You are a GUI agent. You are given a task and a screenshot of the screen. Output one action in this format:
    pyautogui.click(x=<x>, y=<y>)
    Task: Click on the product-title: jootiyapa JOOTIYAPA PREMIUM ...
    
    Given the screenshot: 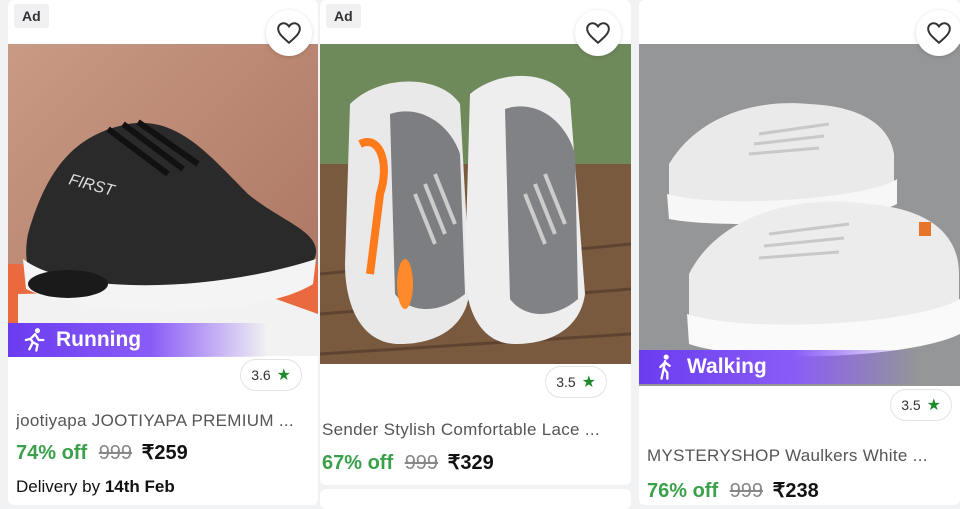 What is the action you would take?
    pyautogui.click(x=163, y=421)
    